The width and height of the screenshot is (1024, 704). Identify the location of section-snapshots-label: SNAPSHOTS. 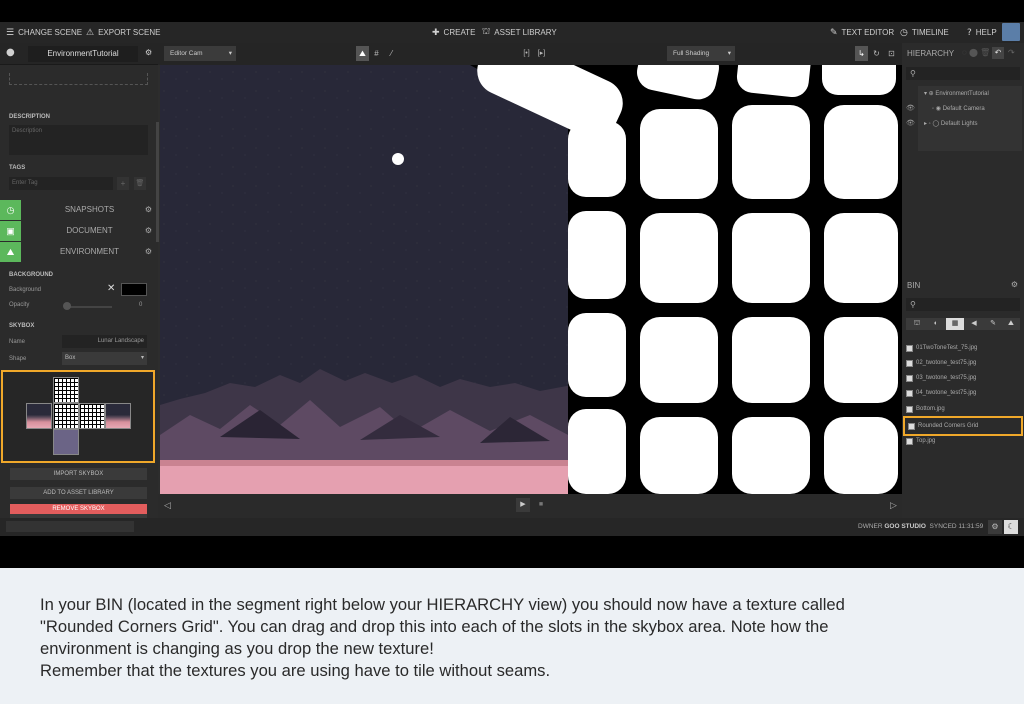
(89, 209).